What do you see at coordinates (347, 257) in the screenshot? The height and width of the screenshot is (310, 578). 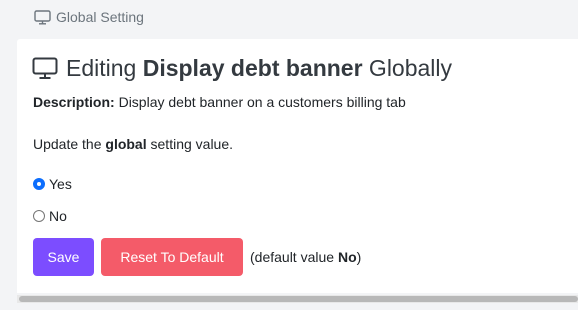 I see `default-value: No` at bounding box center [347, 257].